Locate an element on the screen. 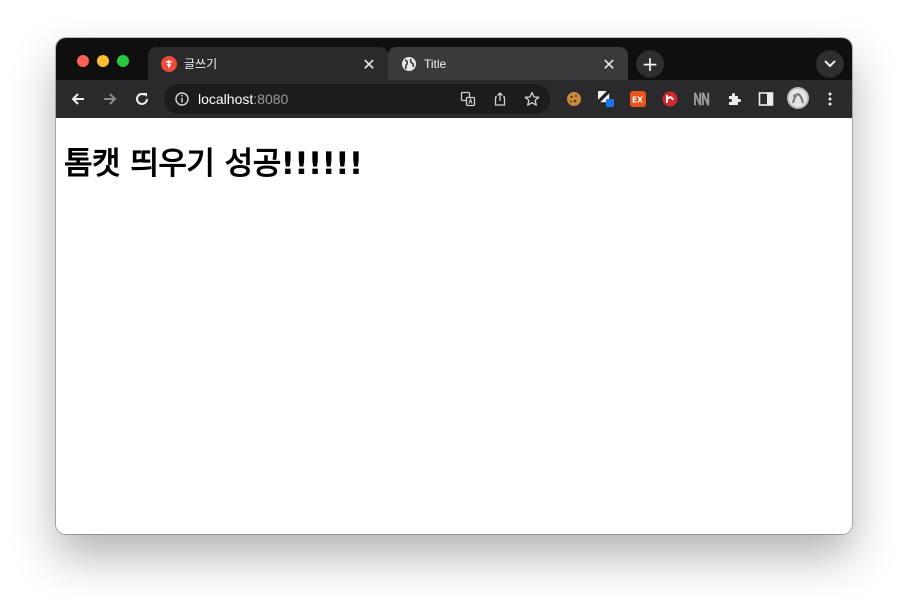 This screenshot has height=609, width=908. zoom-window-button is located at coordinates (123, 61).